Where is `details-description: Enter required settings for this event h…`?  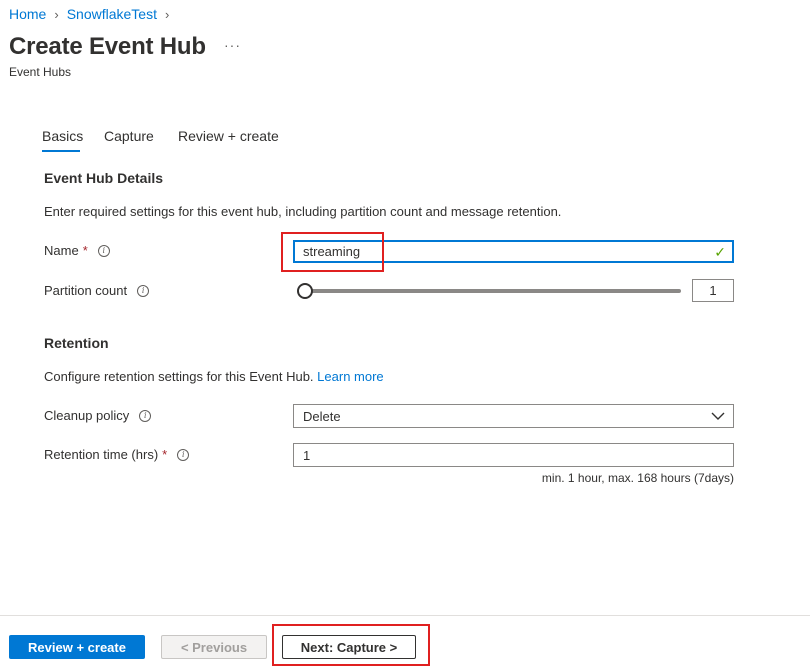 details-description: Enter required settings for this event h… is located at coordinates (303, 211).